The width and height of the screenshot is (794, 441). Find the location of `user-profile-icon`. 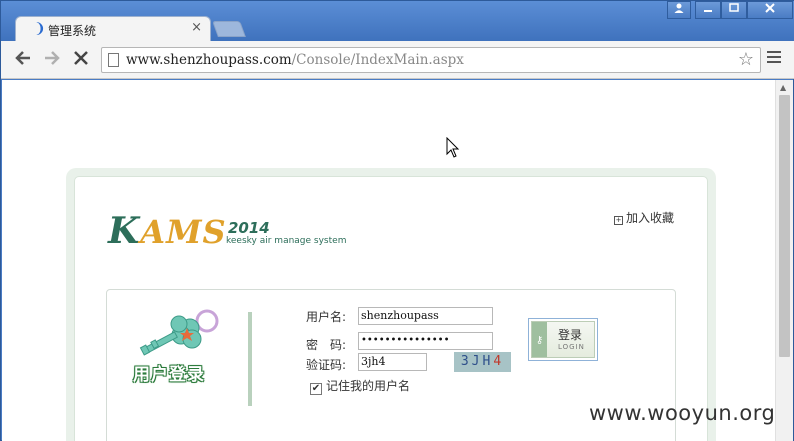

user-profile-icon is located at coordinates (679, 10).